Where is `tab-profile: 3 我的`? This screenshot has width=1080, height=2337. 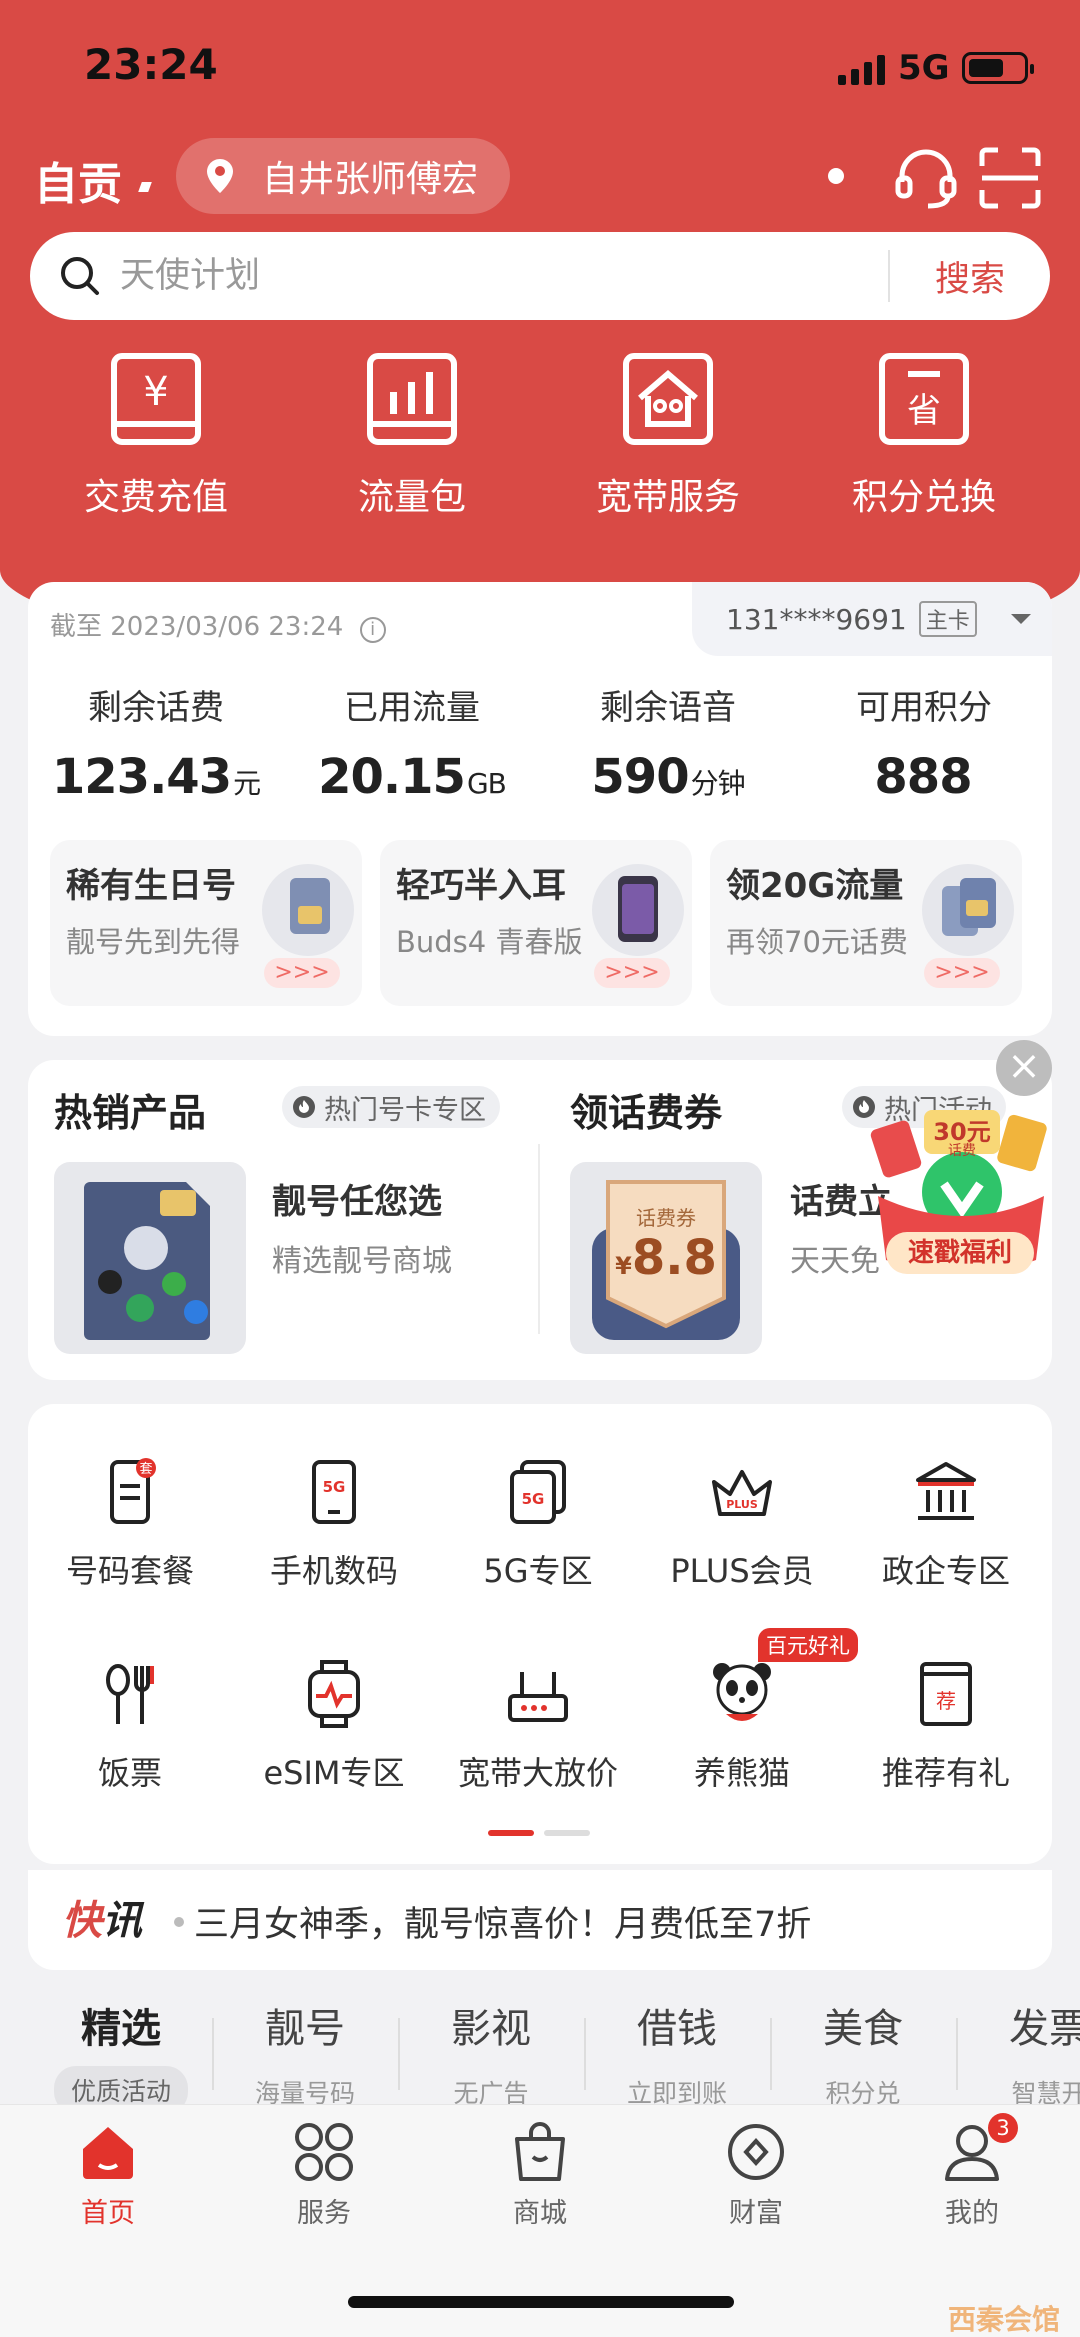
tab-profile: 3 我的 is located at coordinates (972, 2171).